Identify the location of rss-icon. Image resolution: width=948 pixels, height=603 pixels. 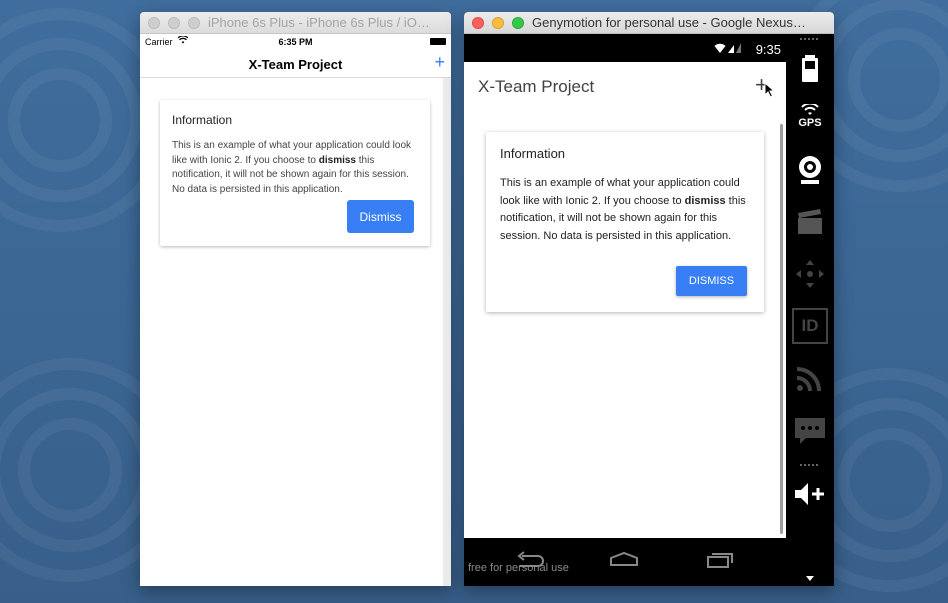
(810, 378).